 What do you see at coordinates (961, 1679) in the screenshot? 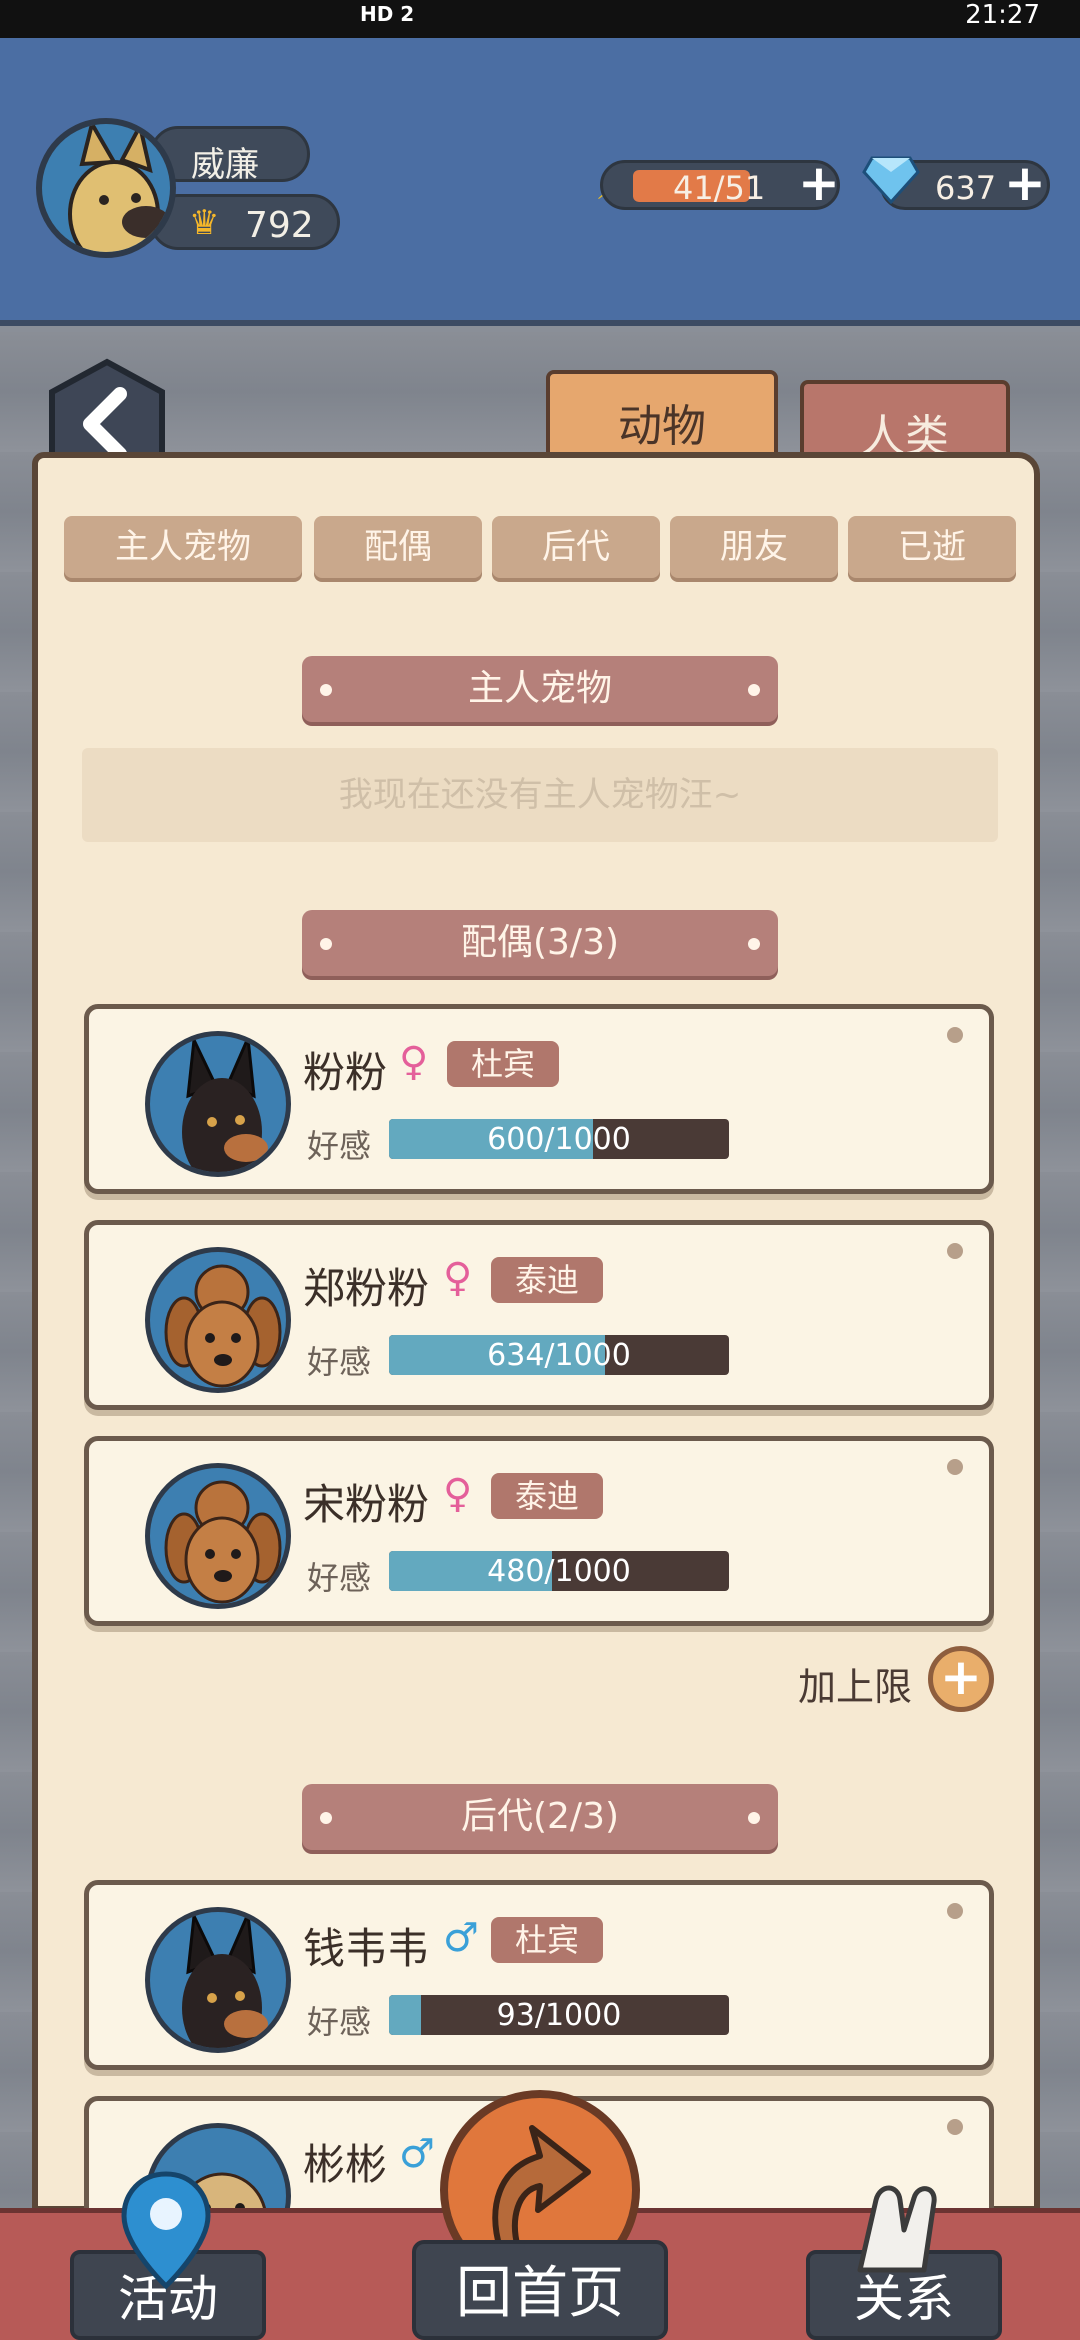
I see `add-limit-button: +` at bounding box center [961, 1679].